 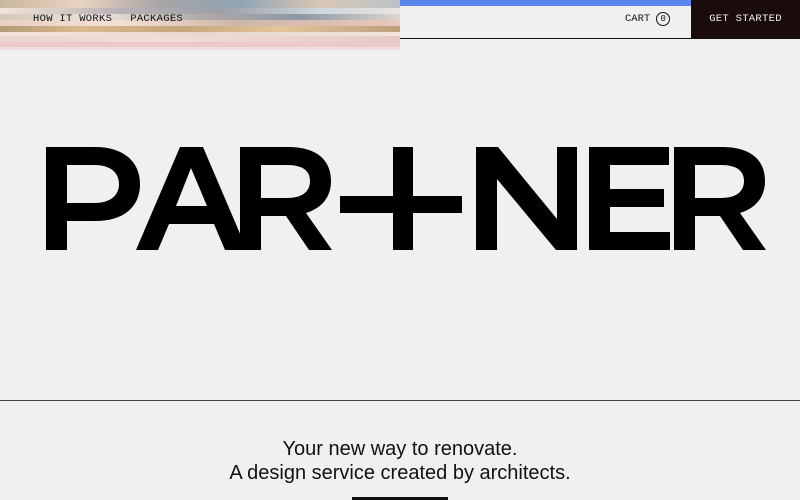 What do you see at coordinates (600, 38) in the screenshot?
I see `header-divider` at bounding box center [600, 38].